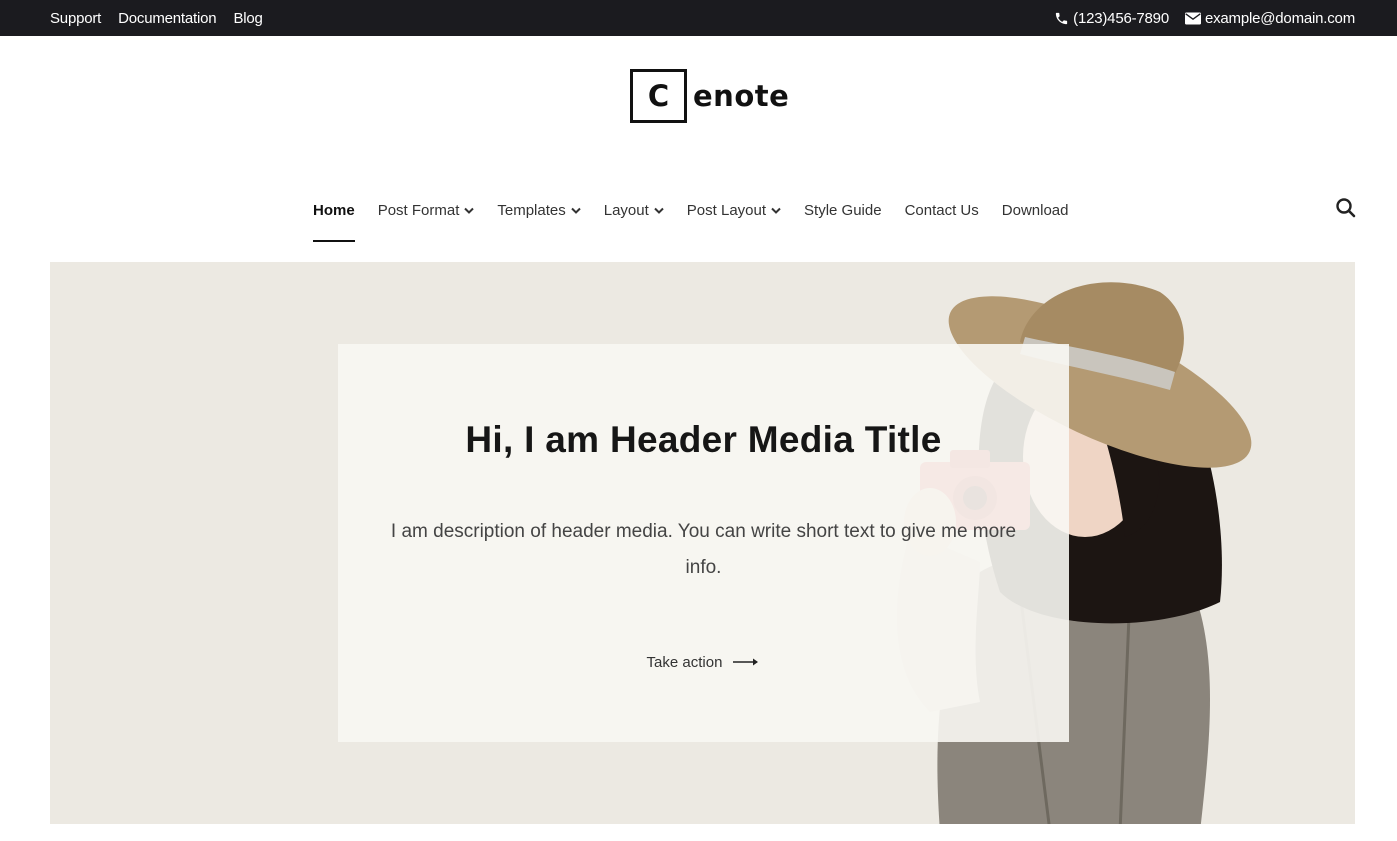  What do you see at coordinates (746, 662) in the screenshot?
I see `arrow-right-icon` at bounding box center [746, 662].